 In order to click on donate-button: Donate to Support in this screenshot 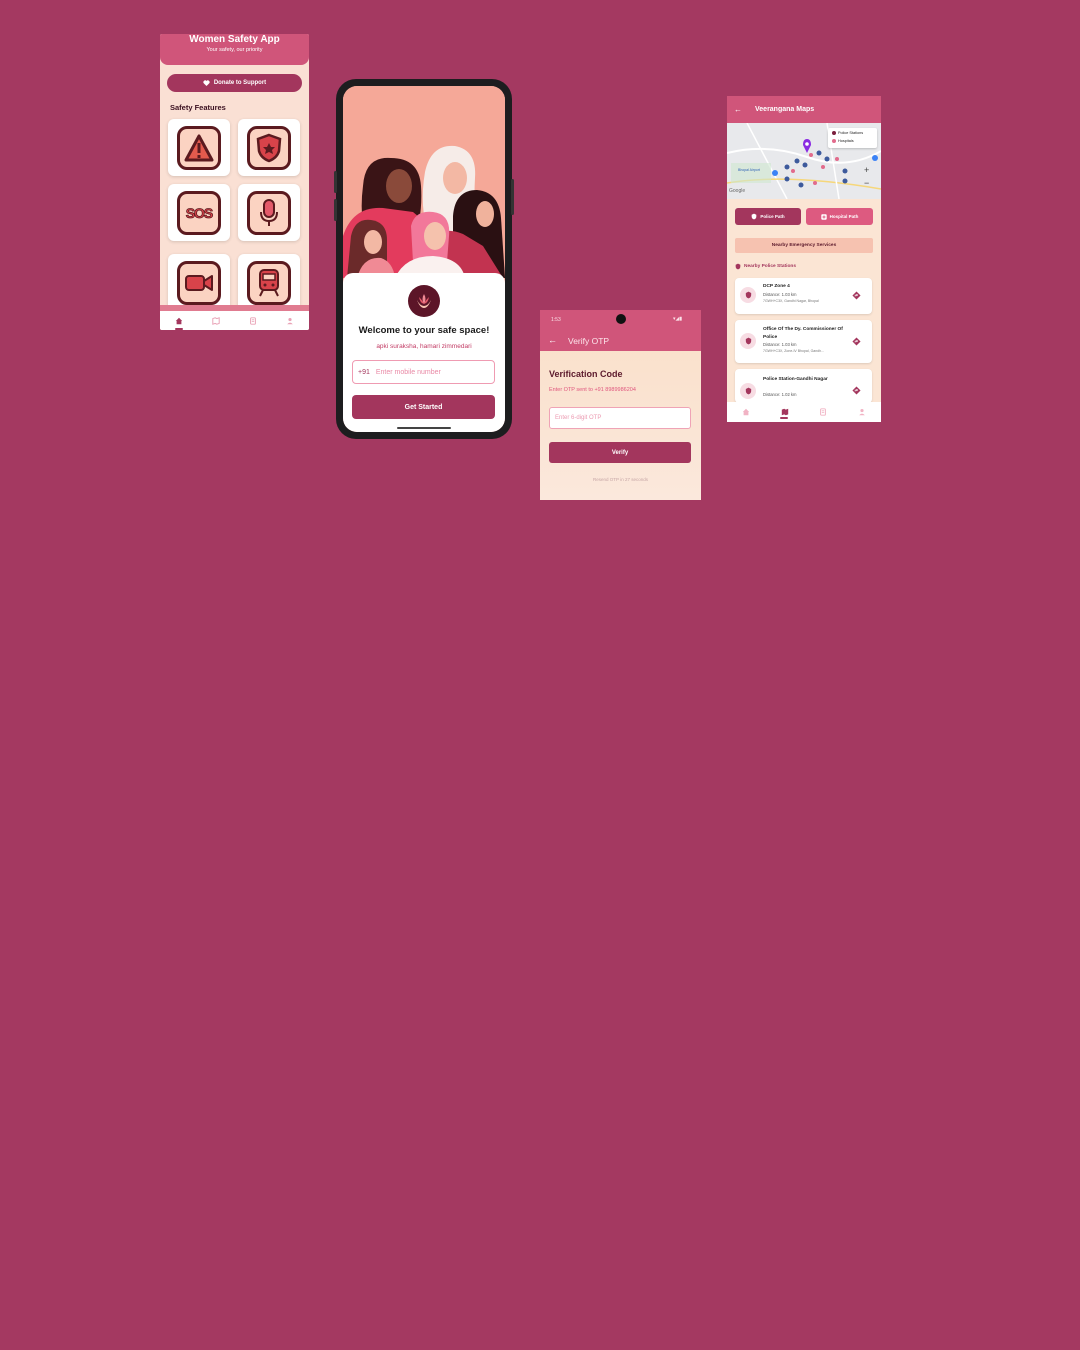, I will do `click(234, 83)`.